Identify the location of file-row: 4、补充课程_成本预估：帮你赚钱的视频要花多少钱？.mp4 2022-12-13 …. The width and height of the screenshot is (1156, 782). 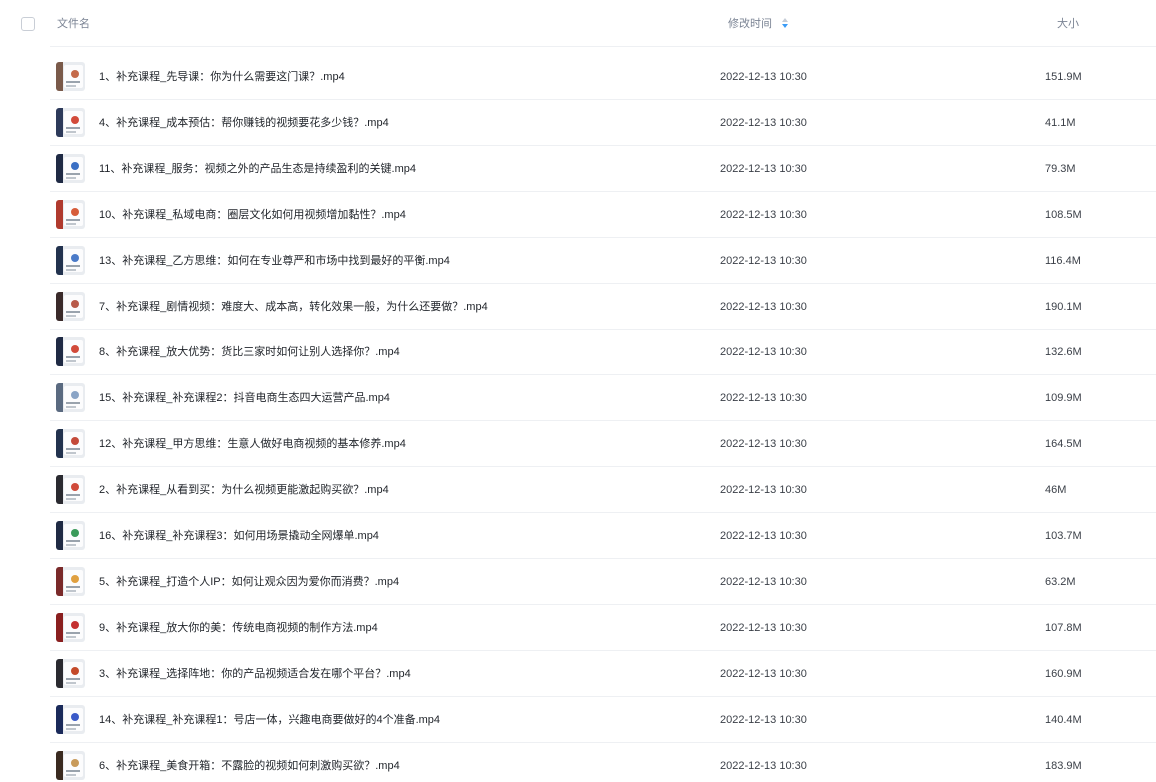
(603, 123).